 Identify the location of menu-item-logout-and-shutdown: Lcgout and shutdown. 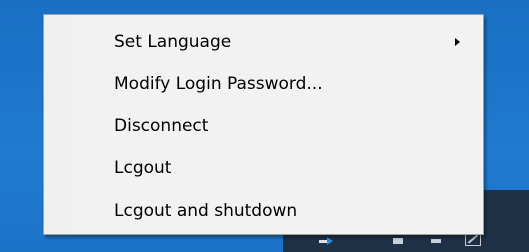
(263, 211).